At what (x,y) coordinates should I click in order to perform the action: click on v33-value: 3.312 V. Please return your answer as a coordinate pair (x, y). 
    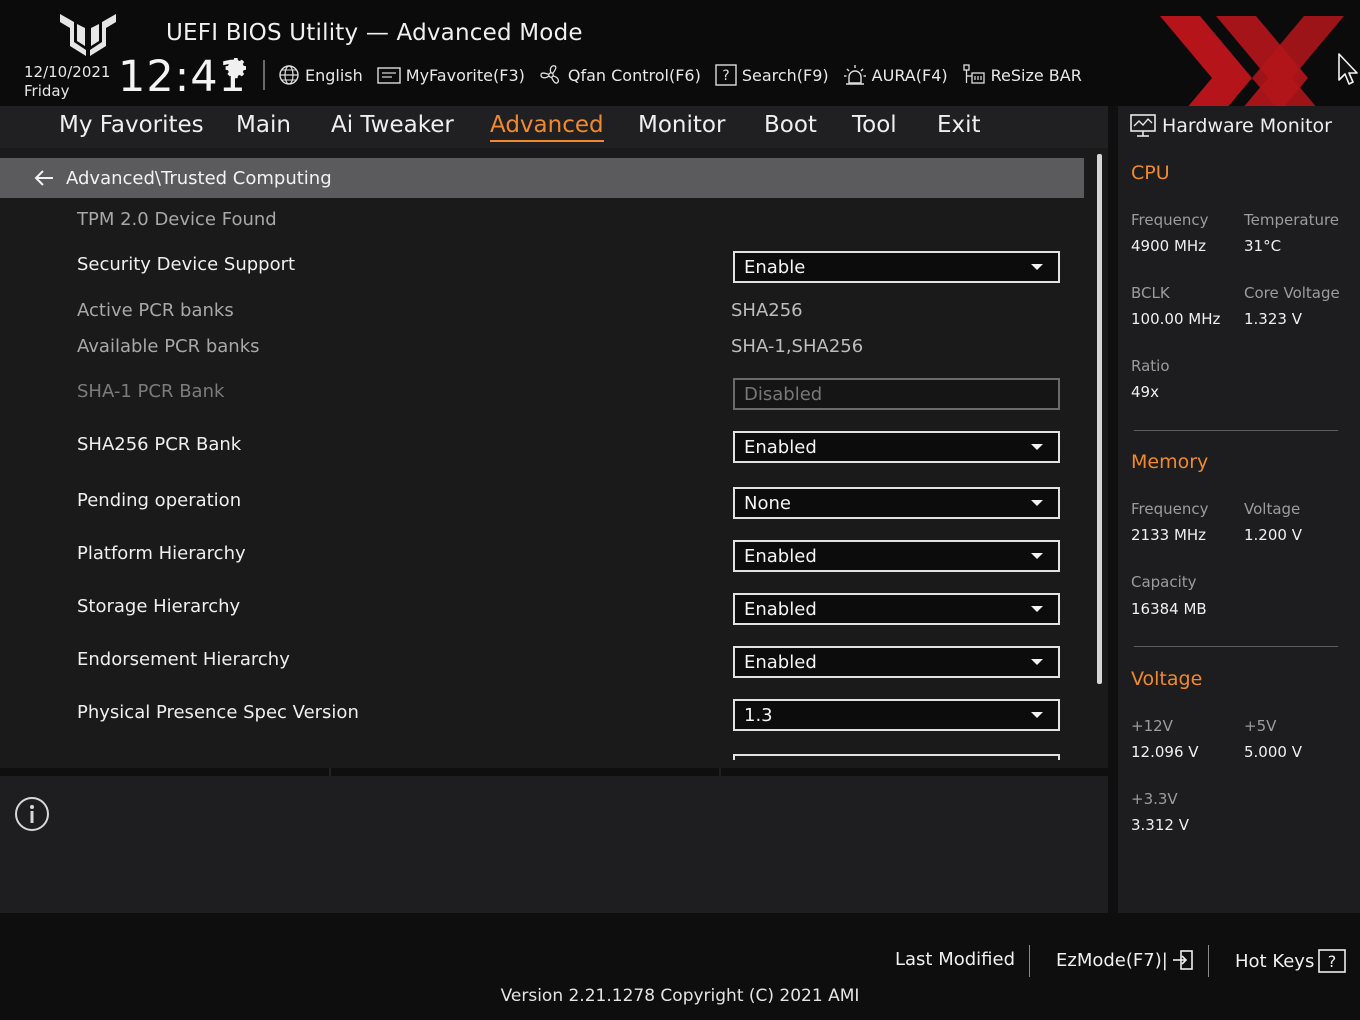
    Looking at the image, I should click on (1160, 825).